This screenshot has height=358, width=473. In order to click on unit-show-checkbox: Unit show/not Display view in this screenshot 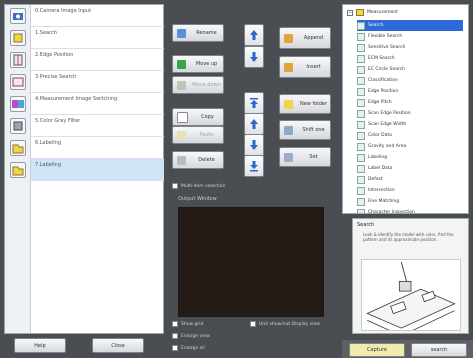, I will do `click(285, 324)`.